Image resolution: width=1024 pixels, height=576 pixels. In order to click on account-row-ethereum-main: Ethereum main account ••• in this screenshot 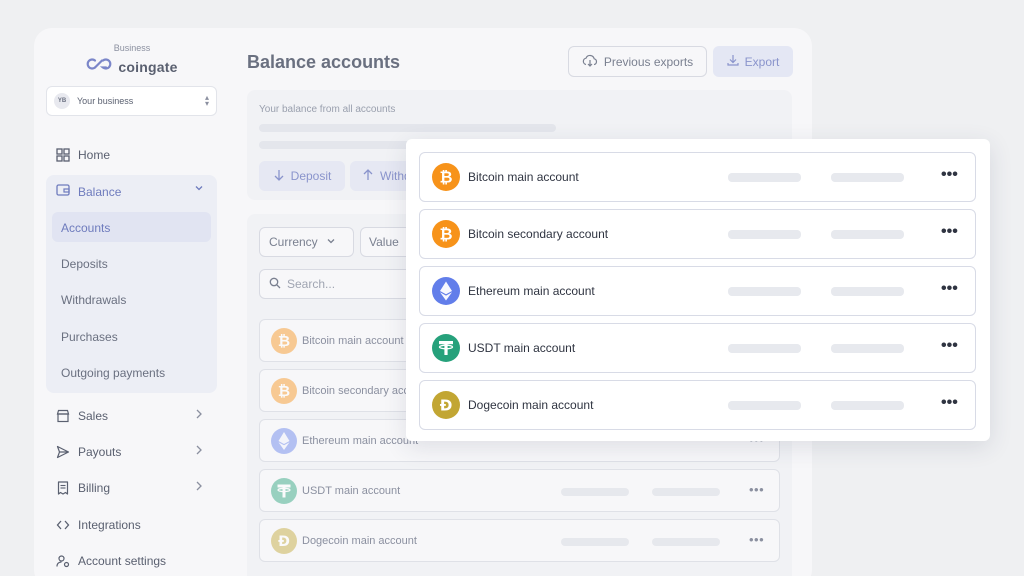, I will do `click(697, 291)`.